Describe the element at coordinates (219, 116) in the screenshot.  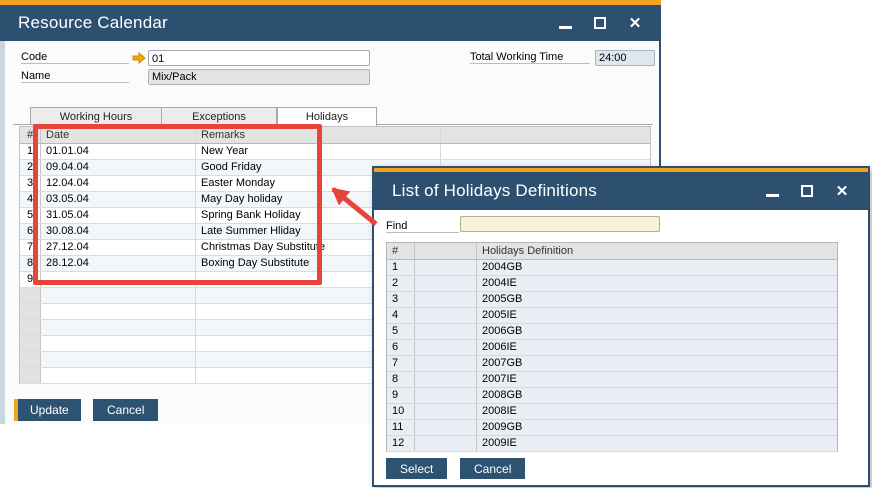
I see `tab-exceptions: Exceptions` at that location.